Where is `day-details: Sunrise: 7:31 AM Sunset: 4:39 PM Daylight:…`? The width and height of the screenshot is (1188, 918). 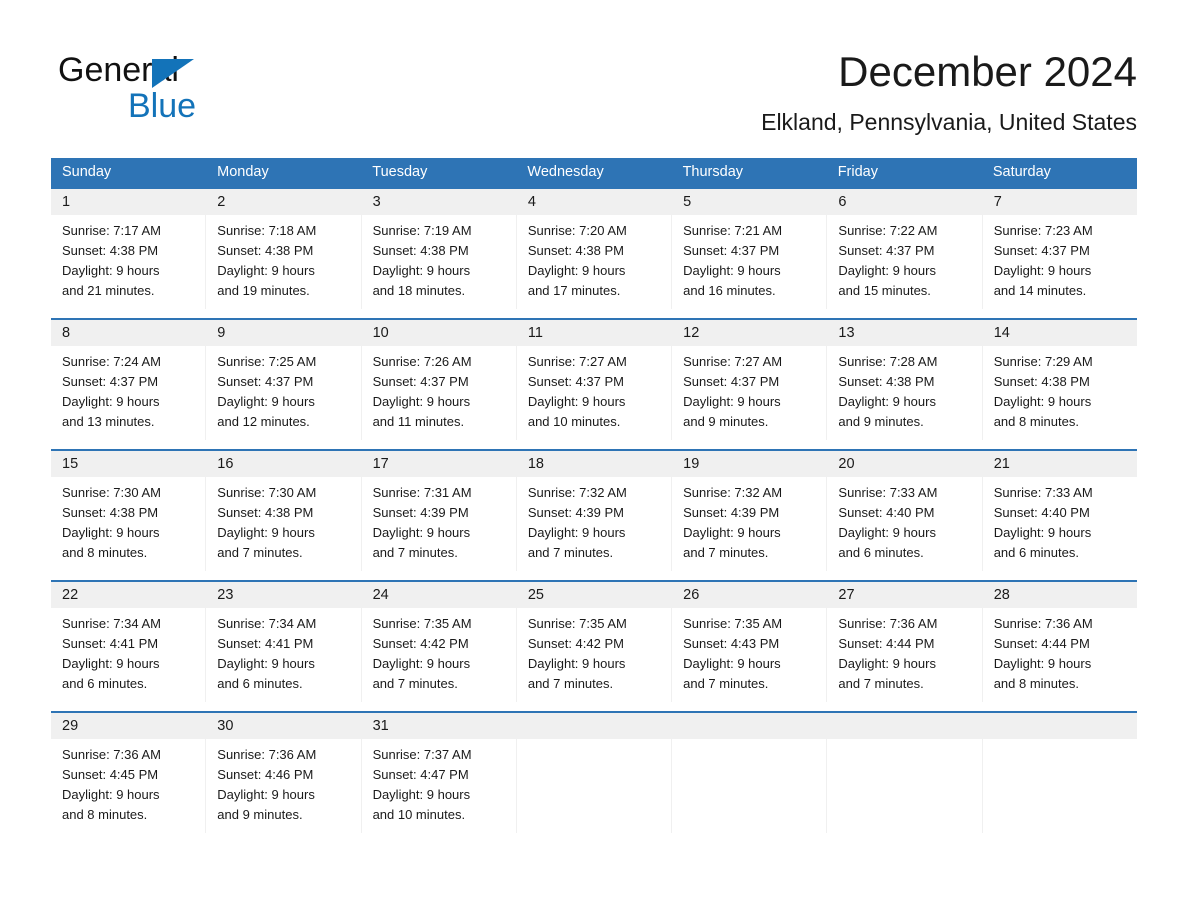
day-details: Sunrise: 7:31 AM Sunset: 4:39 PM Daylight:… is located at coordinates (439, 524).